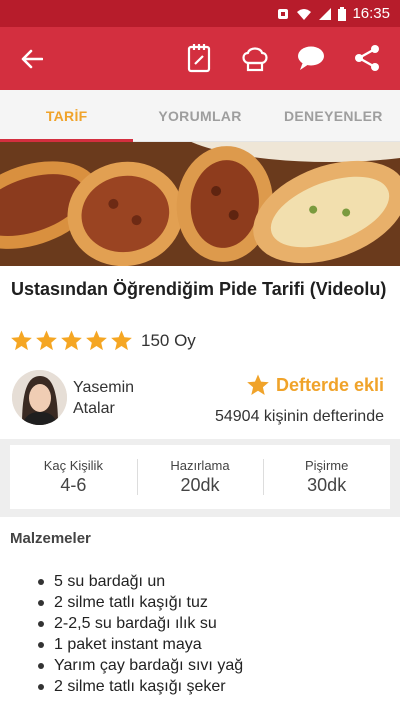 The image size is (400, 711). I want to click on status-bar: 16:35, so click(200, 13).